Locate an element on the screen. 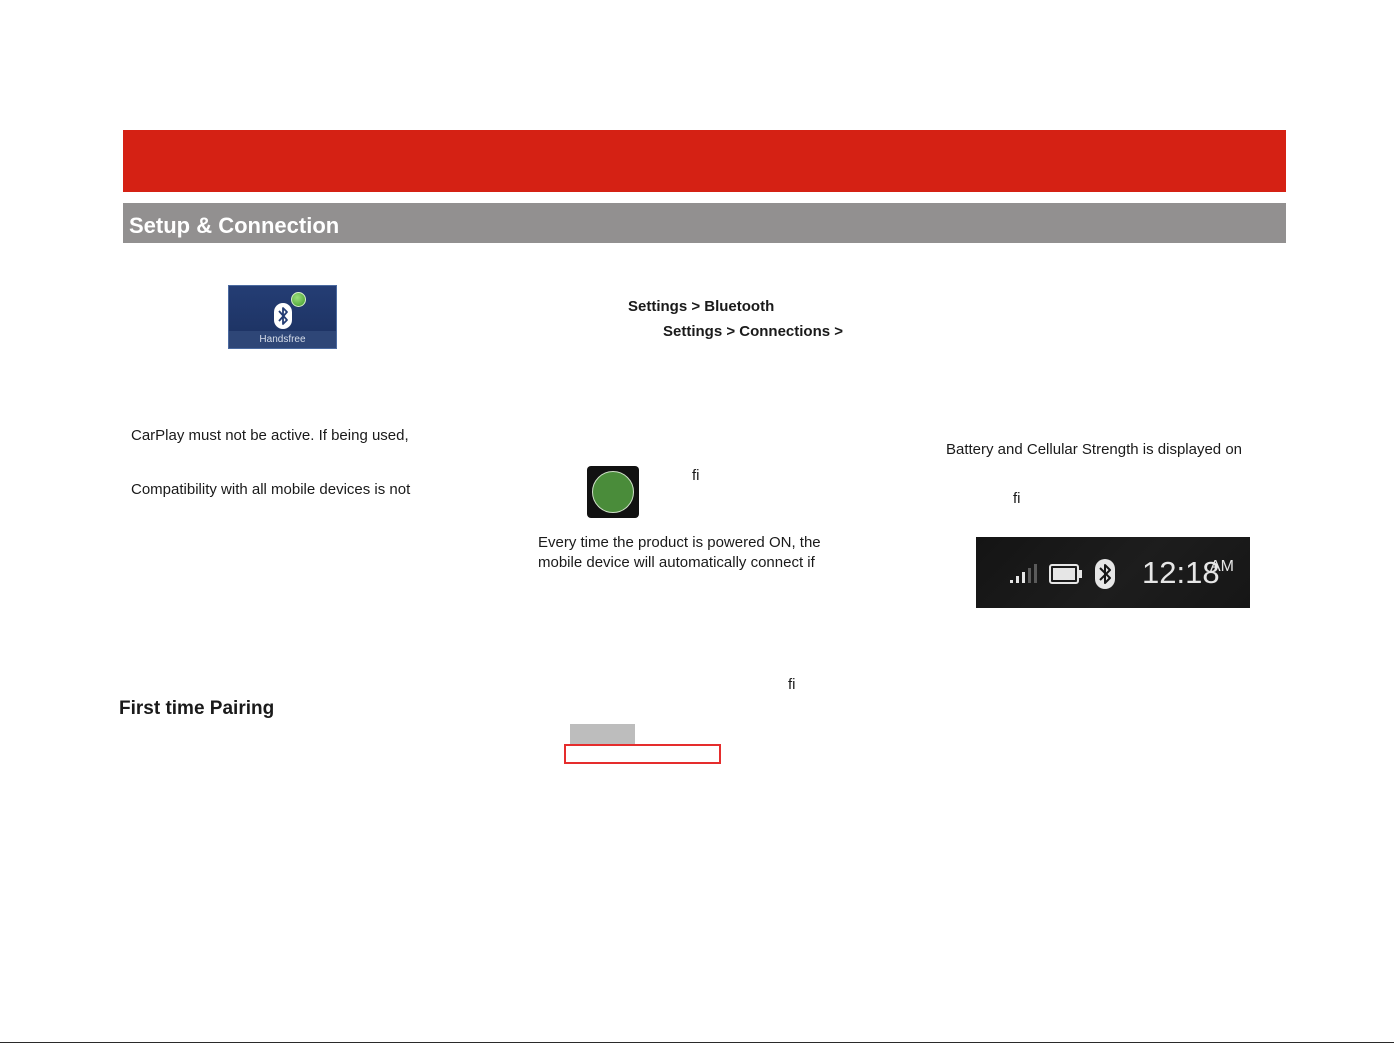 This screenshot has width=1394, height=1045. green-status-icon is located at coordinates (613, 492).